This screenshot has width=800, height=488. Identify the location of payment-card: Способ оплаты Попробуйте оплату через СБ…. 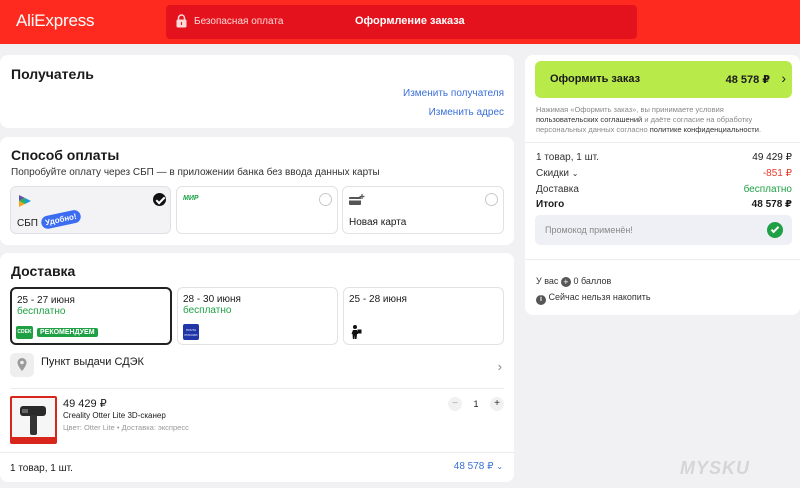
(257, 191).